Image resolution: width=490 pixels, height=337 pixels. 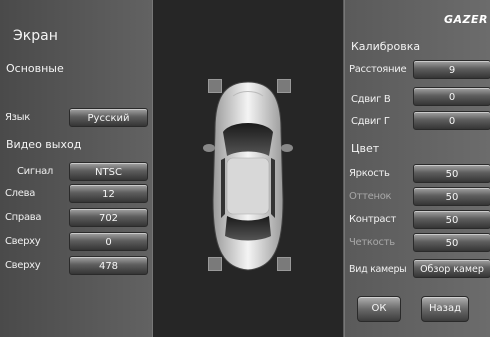 What do you see at coordinates (386, 46) in the screenshot?
I see `calibration-header: Калибровка` at bounding box center [386, 46].